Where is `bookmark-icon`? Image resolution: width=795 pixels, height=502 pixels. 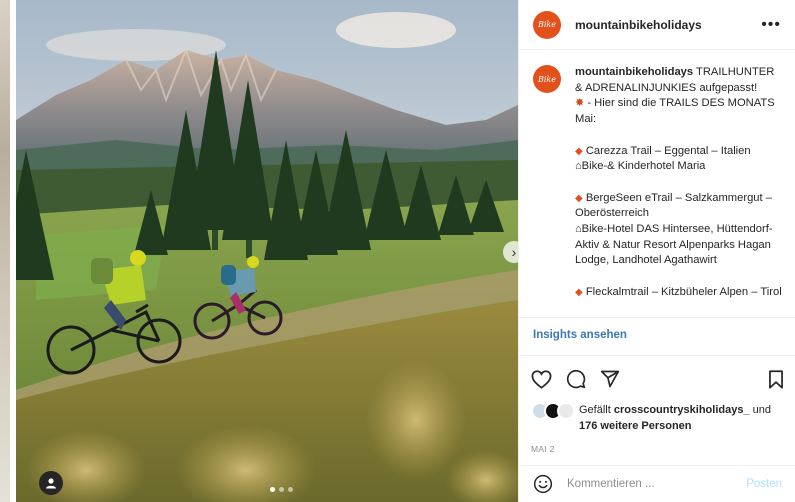
bookmark-icon is located at coordinates (776, 379).